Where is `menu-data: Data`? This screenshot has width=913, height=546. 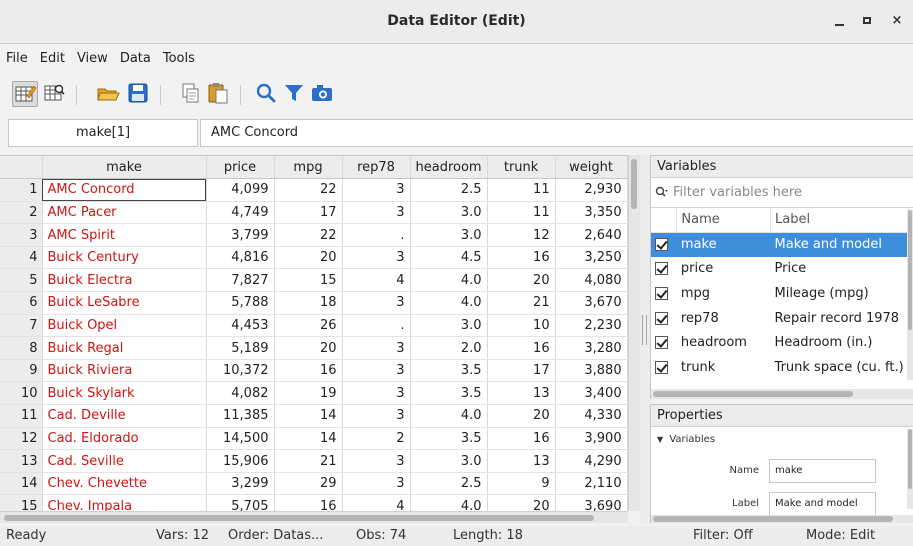 menu-data: Data is located at coordinates (135, 58).